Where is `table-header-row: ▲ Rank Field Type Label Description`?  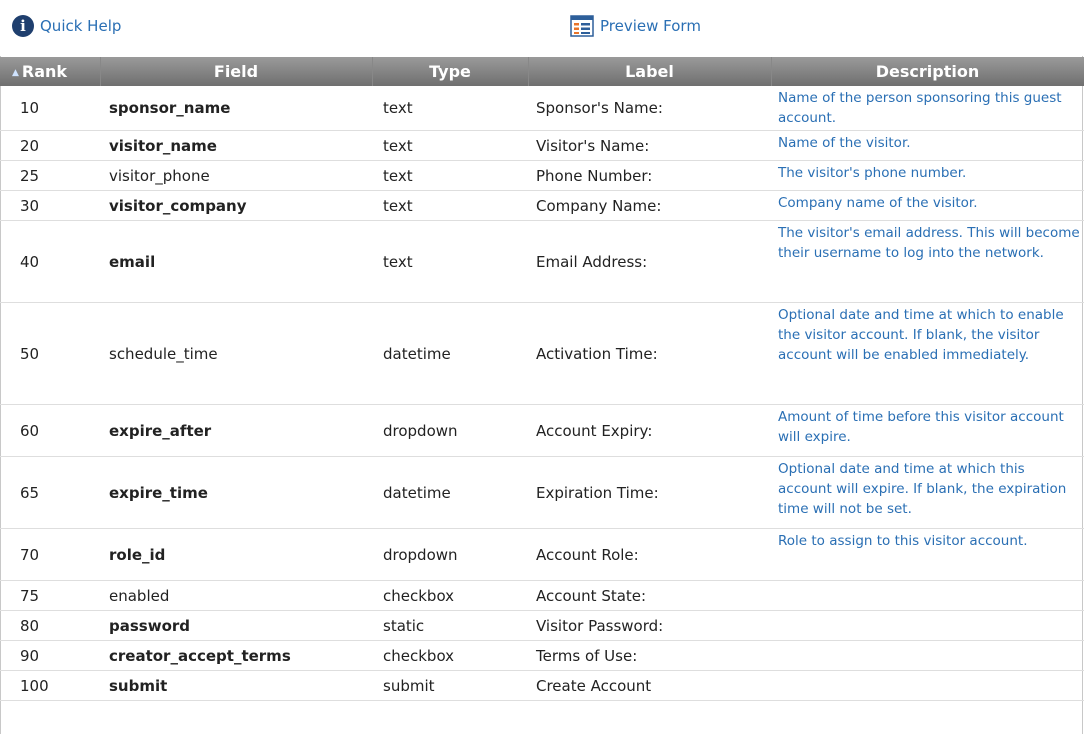
table-header-row: ▲ Rank Field Type Label Description is located at coordinates (542, 71).